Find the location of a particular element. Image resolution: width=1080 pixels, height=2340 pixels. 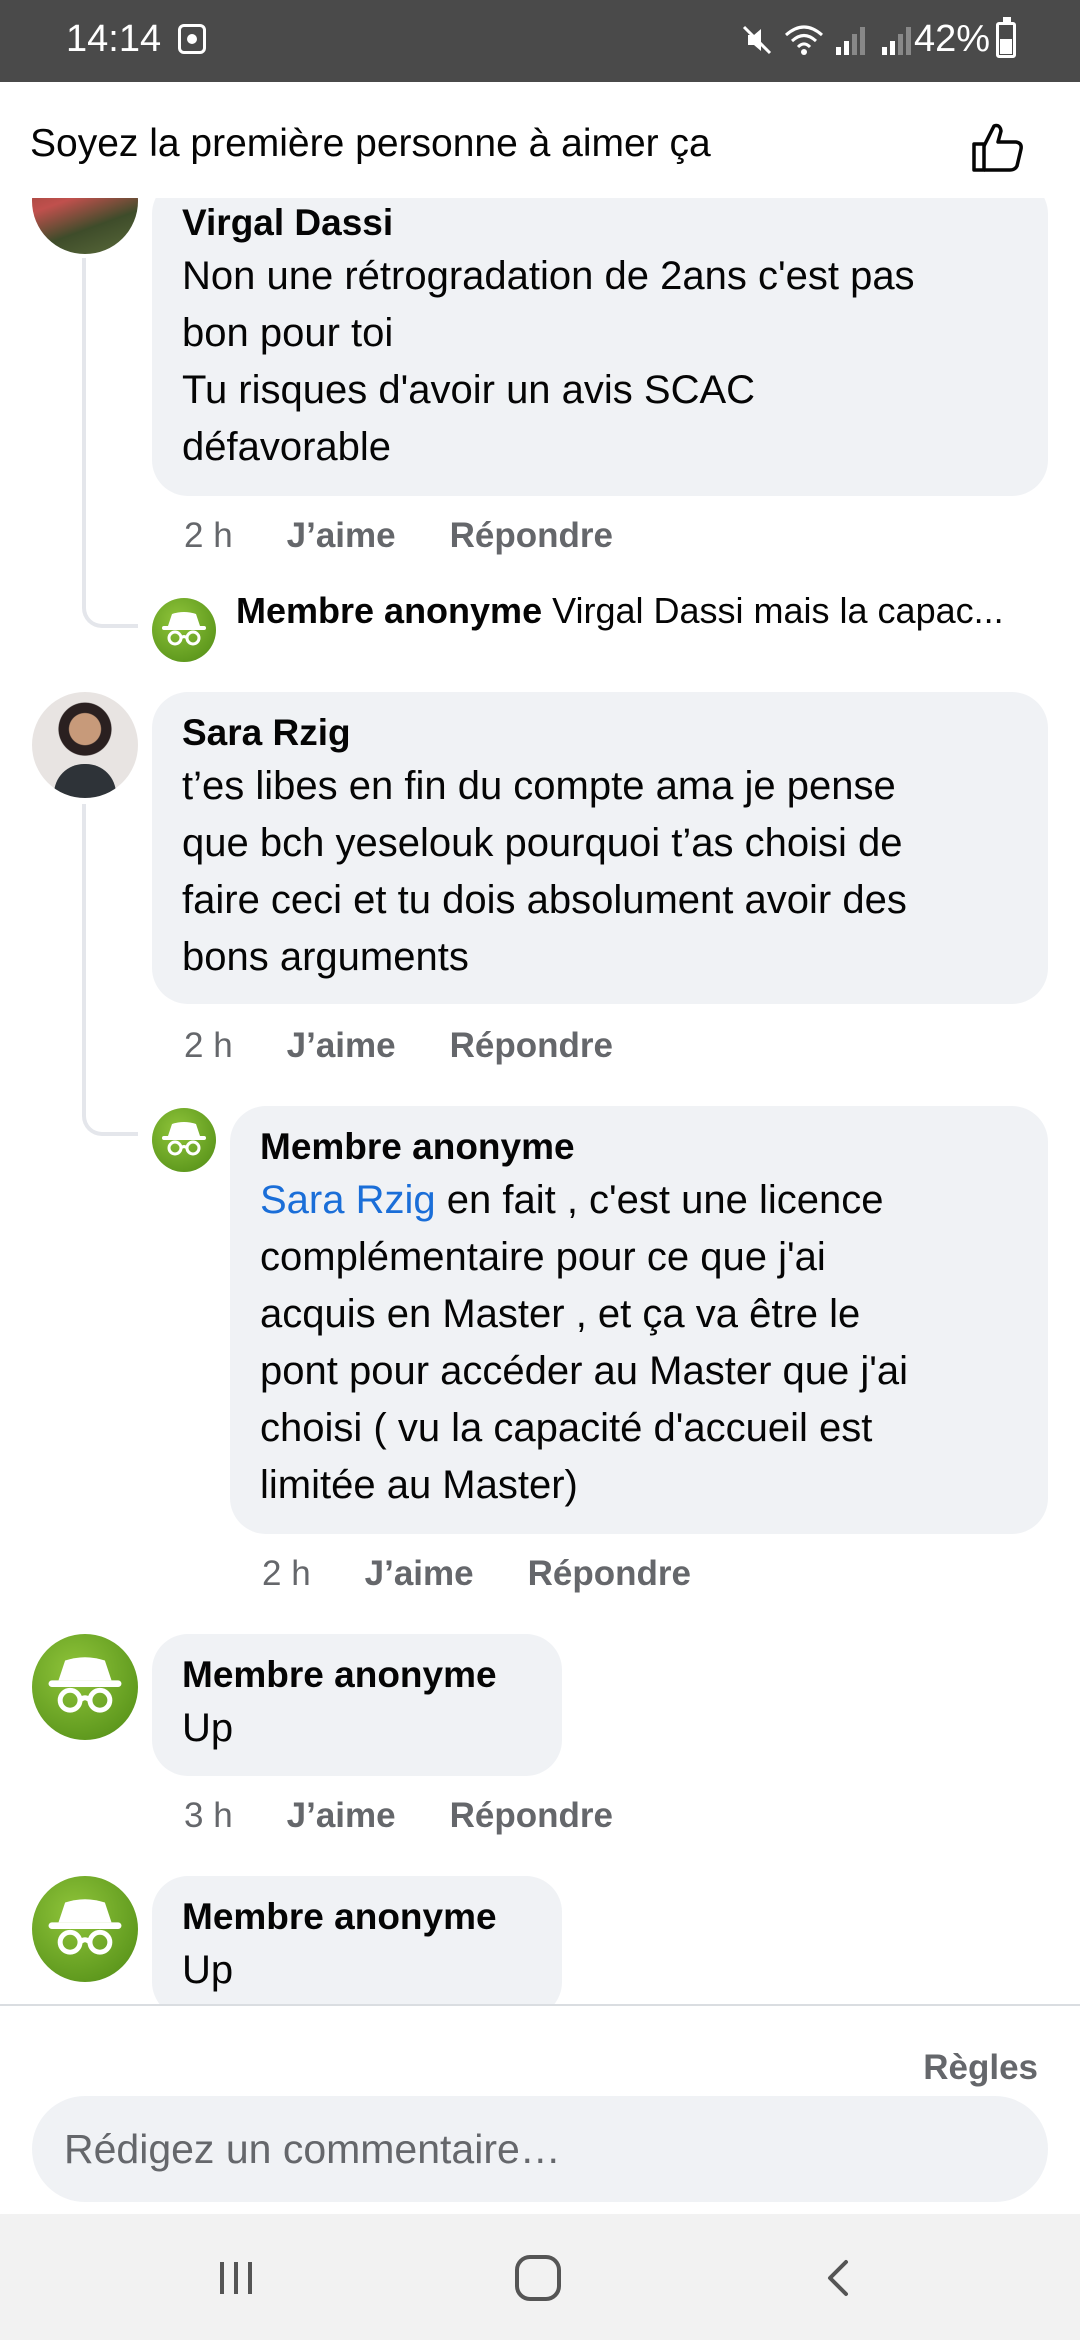

reactions-header: Soyez la première personne à aimer ça is located at coordinates (540, 140).